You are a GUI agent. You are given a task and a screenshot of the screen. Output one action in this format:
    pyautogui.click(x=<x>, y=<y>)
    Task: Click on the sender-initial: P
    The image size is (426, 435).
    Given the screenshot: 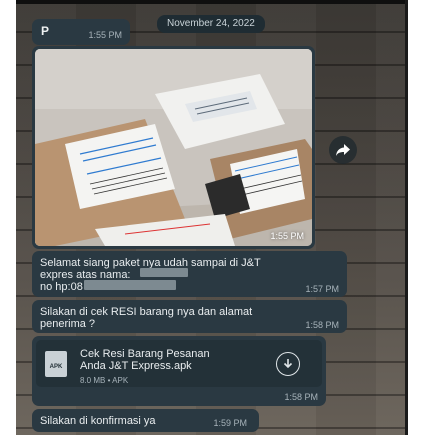 What is the action you would take?
    pyautogui.click(x=45, y=31)
    